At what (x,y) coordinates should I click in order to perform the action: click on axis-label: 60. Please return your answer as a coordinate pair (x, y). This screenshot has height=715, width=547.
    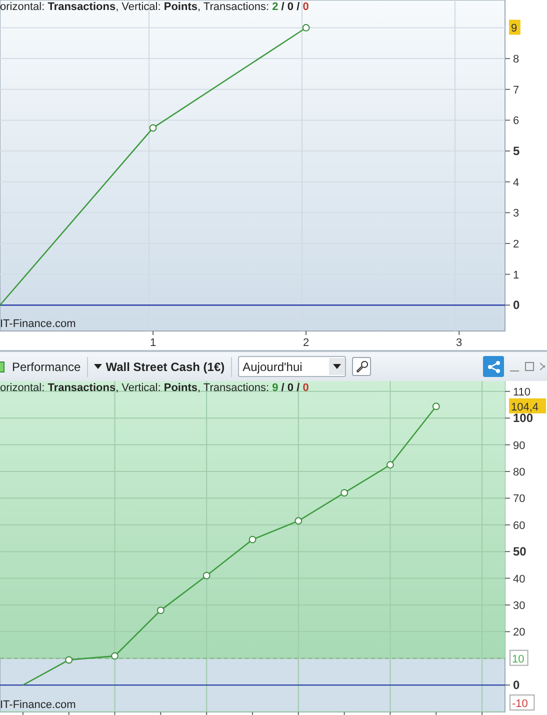
    Looking at the image, I should click on (519, 526).